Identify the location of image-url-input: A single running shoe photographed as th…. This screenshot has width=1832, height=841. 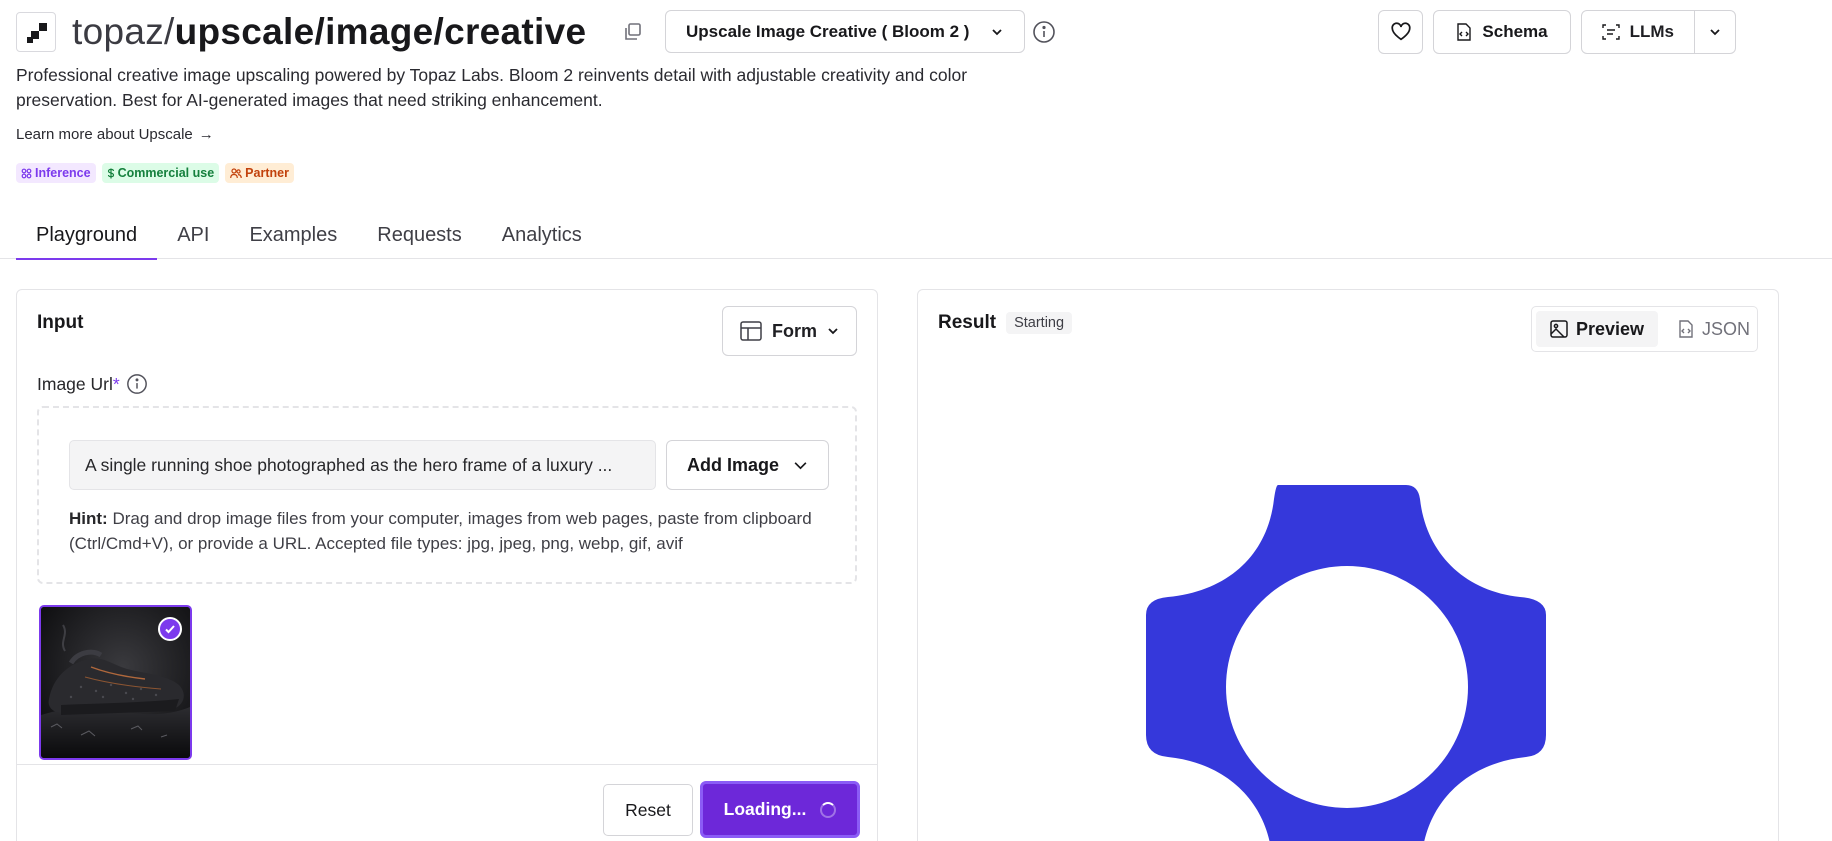
(362, 465).